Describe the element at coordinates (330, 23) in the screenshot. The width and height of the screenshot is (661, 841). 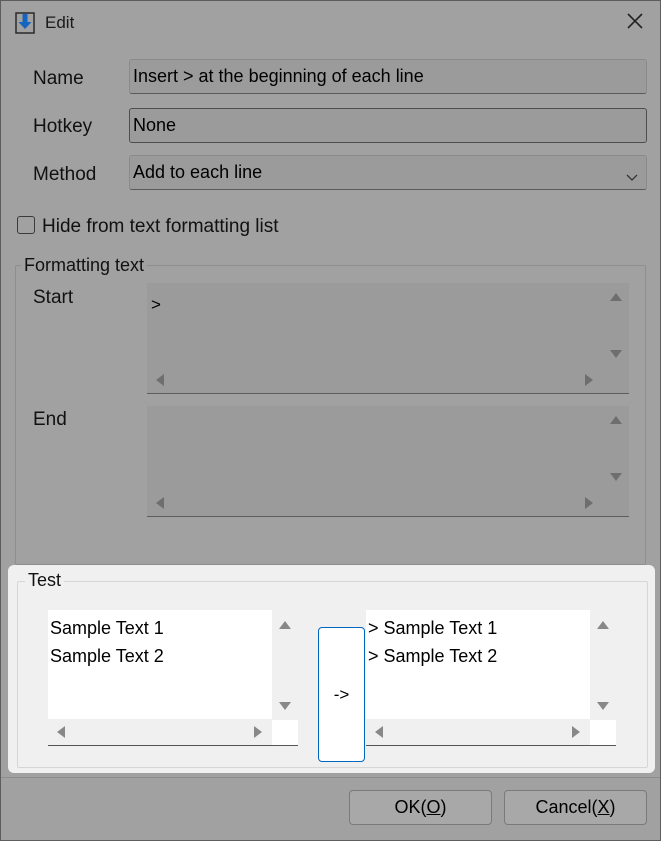
I see `title-bar: Edit` at that location.